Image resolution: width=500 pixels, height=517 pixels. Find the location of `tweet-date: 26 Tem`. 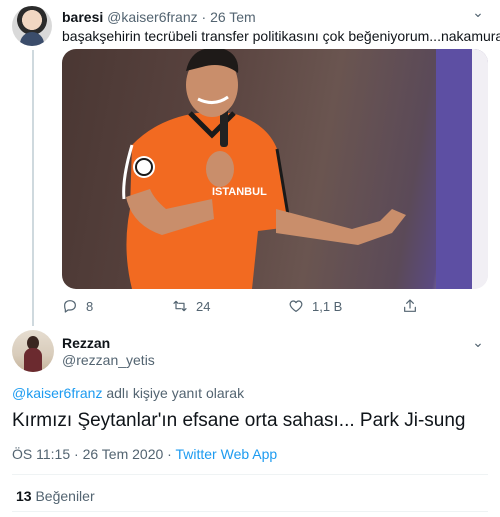

tweet-date: 26 Tem is located at coordinates (233, 17).